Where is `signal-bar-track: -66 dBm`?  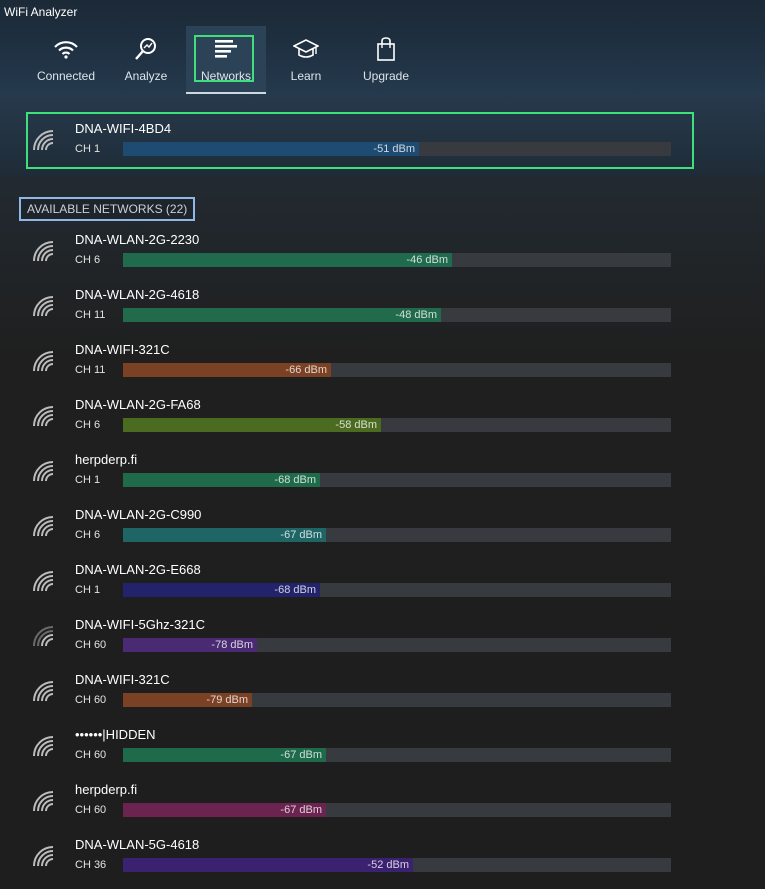 signal-bar-track: -66 dBm is located at coordinates (397, 370).